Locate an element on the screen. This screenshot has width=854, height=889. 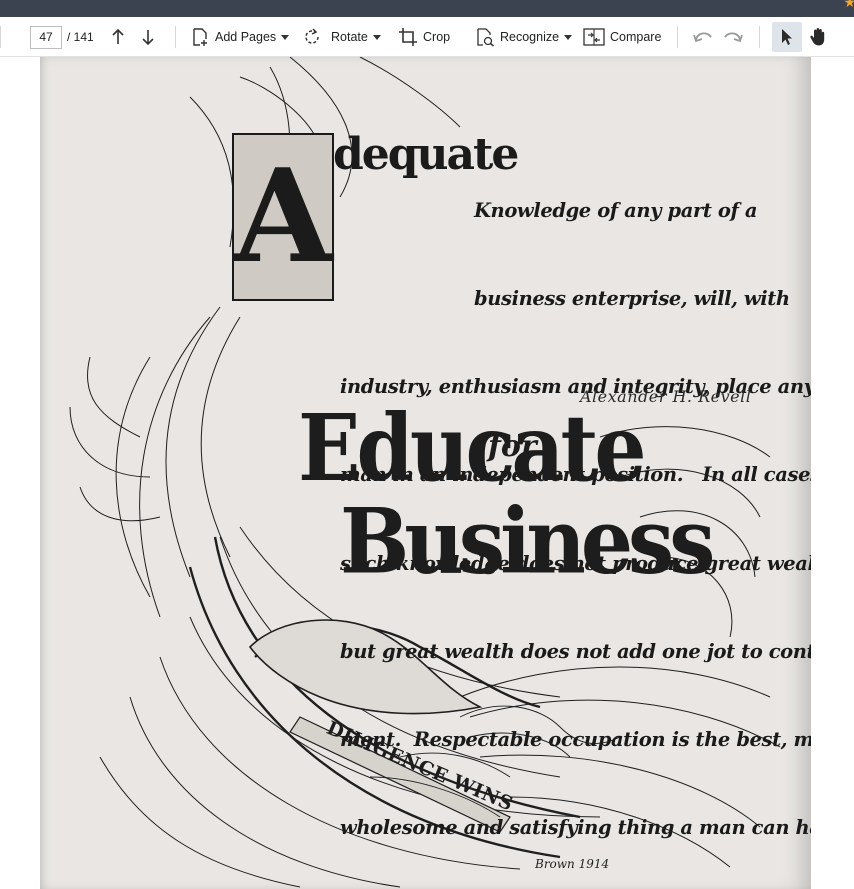
add-pages-label: Add Pages is located at coordinates (246, 37).